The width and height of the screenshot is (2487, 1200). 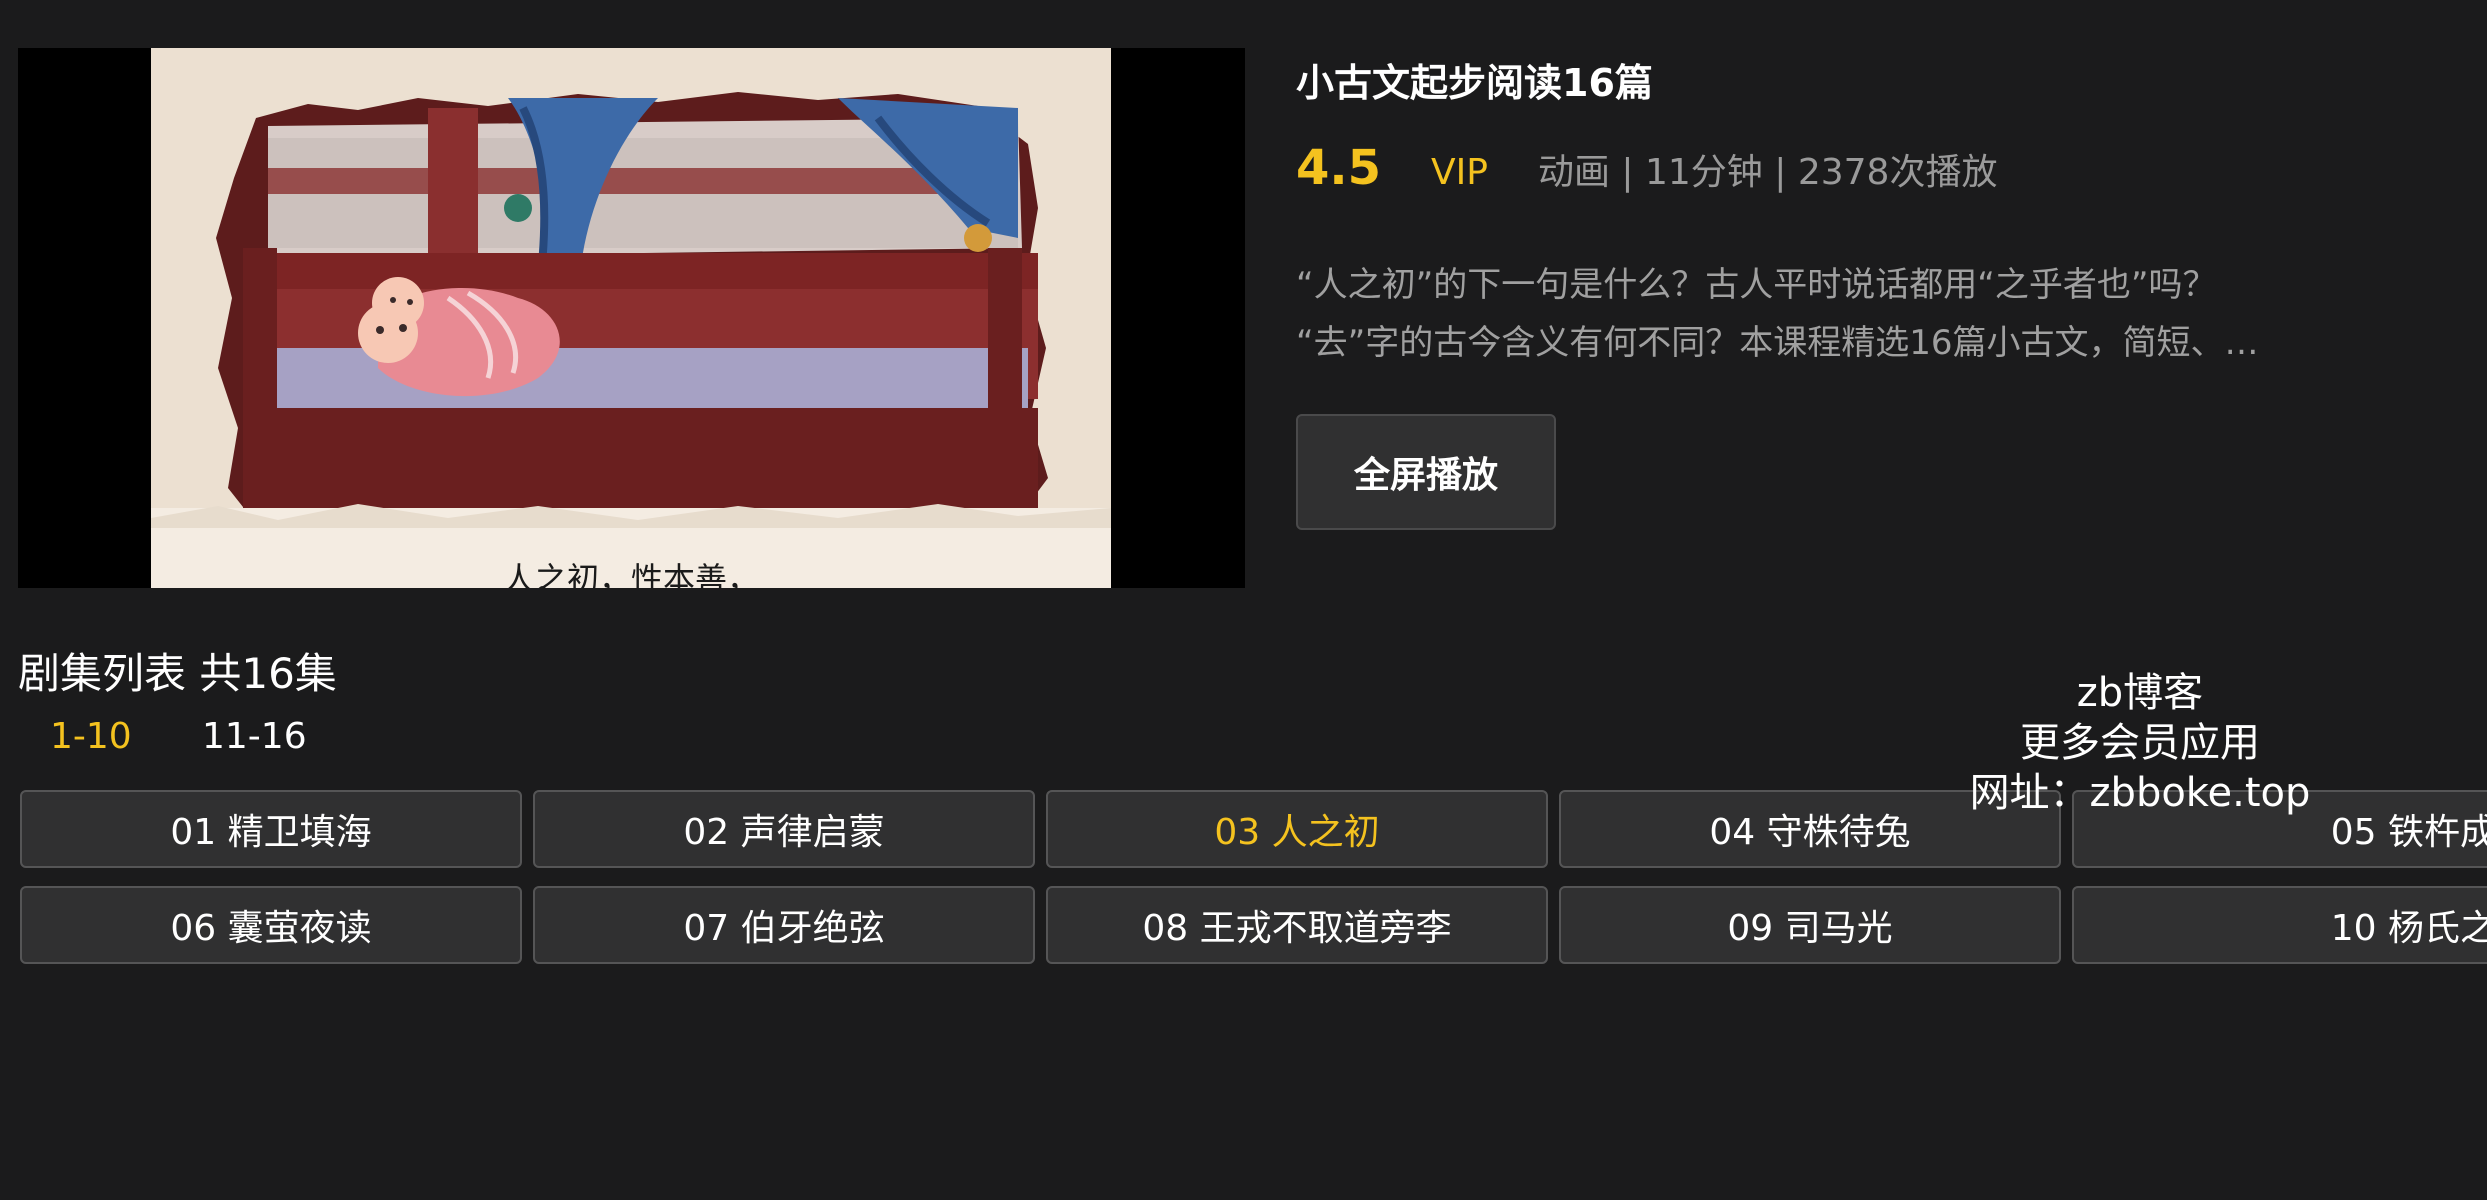 What do you see at coordinates (630, 574) in the screenshot?
I see `video-subtitle: 人之初，性本善，` at bounding box center [630, 574].